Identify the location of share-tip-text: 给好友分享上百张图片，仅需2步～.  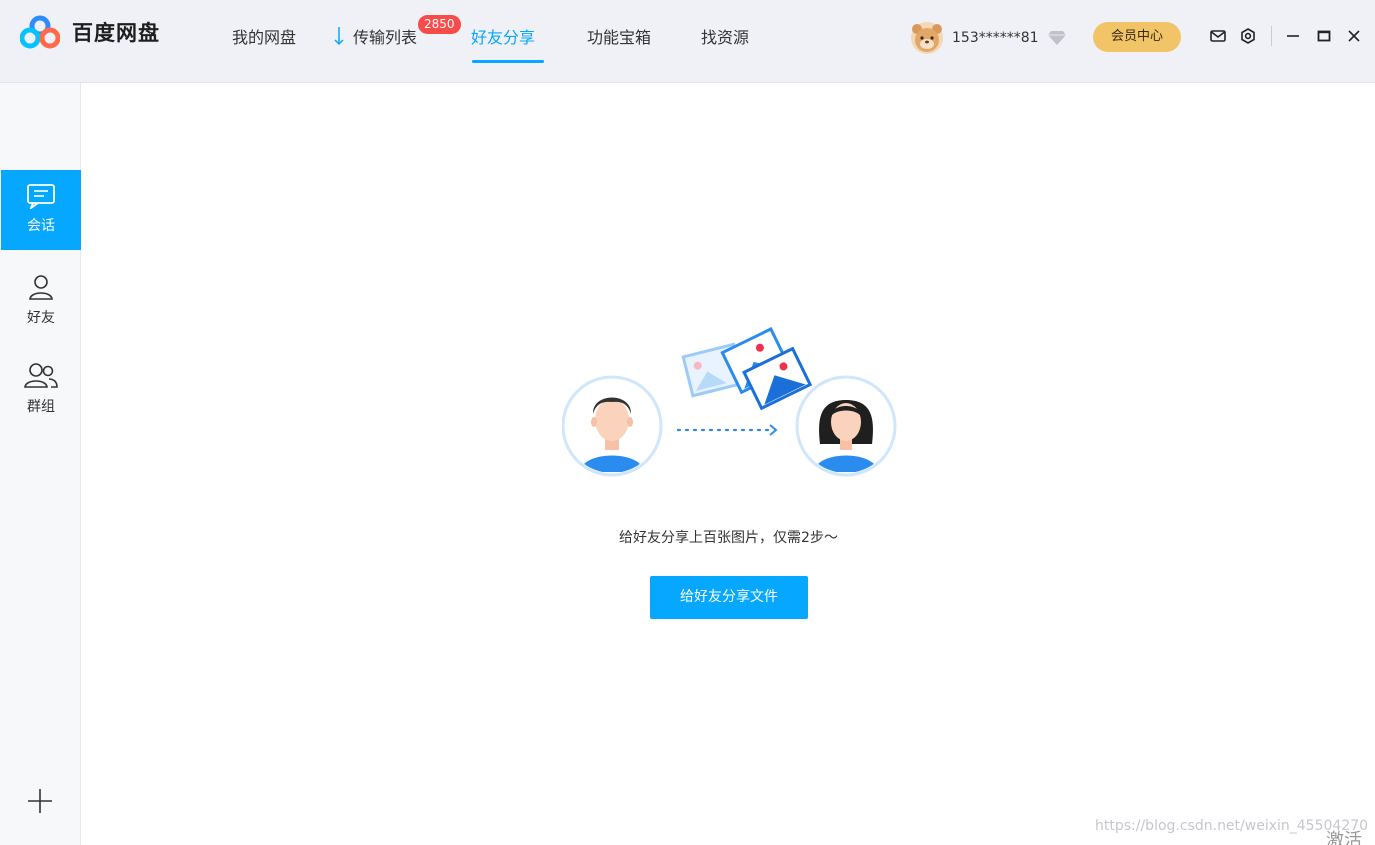
(728, 538).